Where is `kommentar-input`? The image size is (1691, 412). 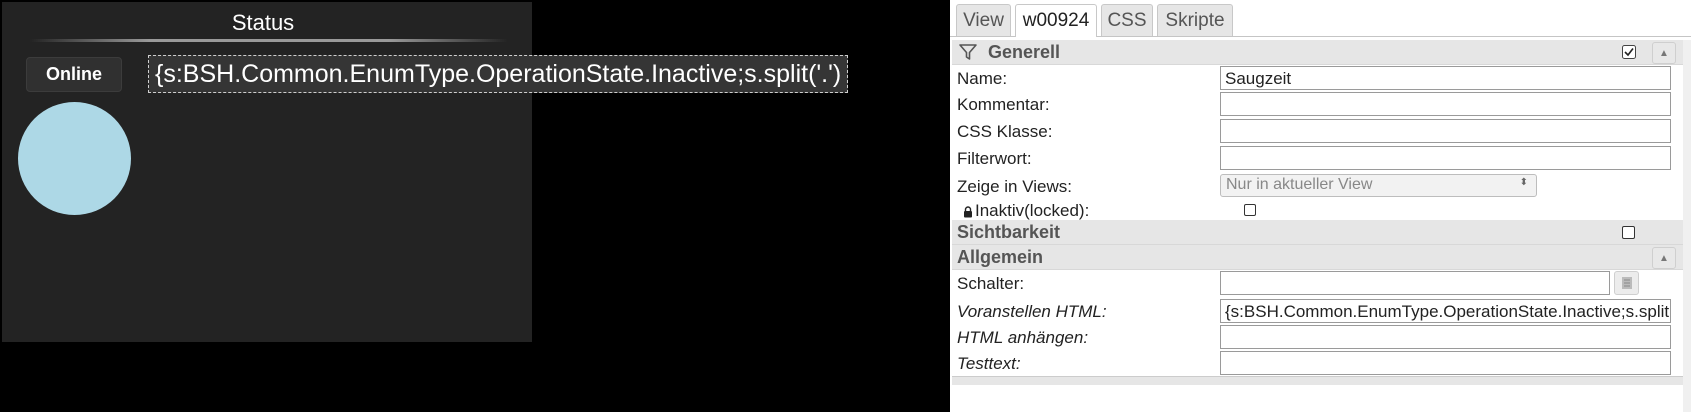
kommentar-input is located at coordinates (1445, 104).